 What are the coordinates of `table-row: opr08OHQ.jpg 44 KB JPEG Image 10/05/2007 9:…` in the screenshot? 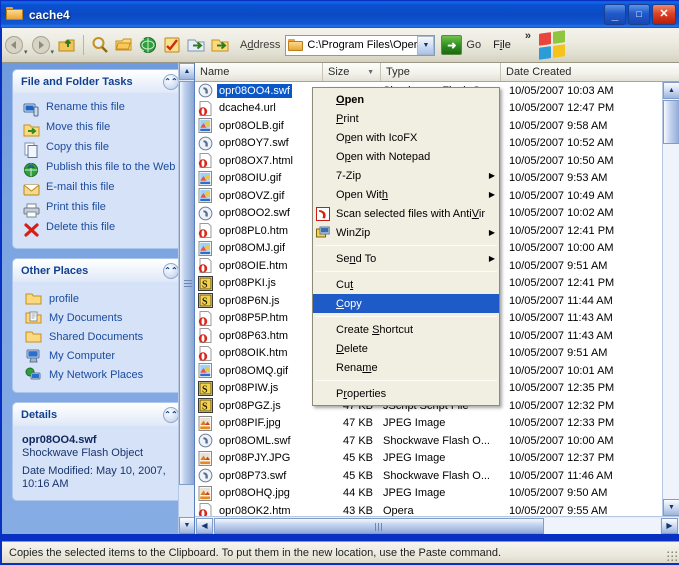 It's located at (437, 494).